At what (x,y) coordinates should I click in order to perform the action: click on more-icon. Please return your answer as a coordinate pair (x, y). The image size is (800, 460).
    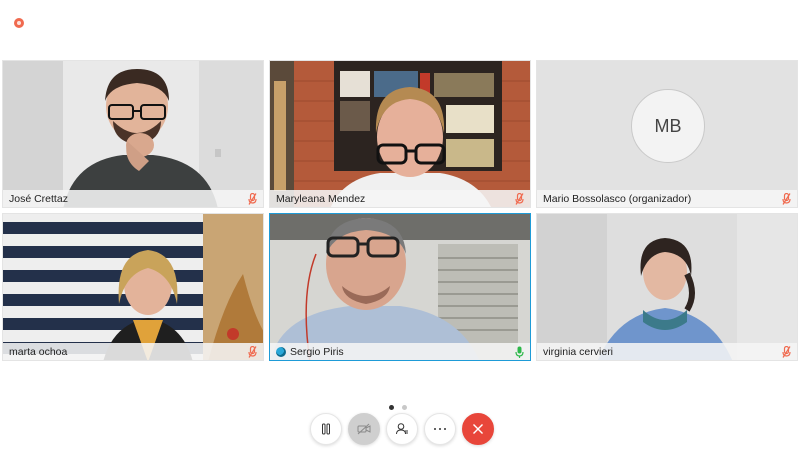
    Looking at the image, I should click on (440, 429).